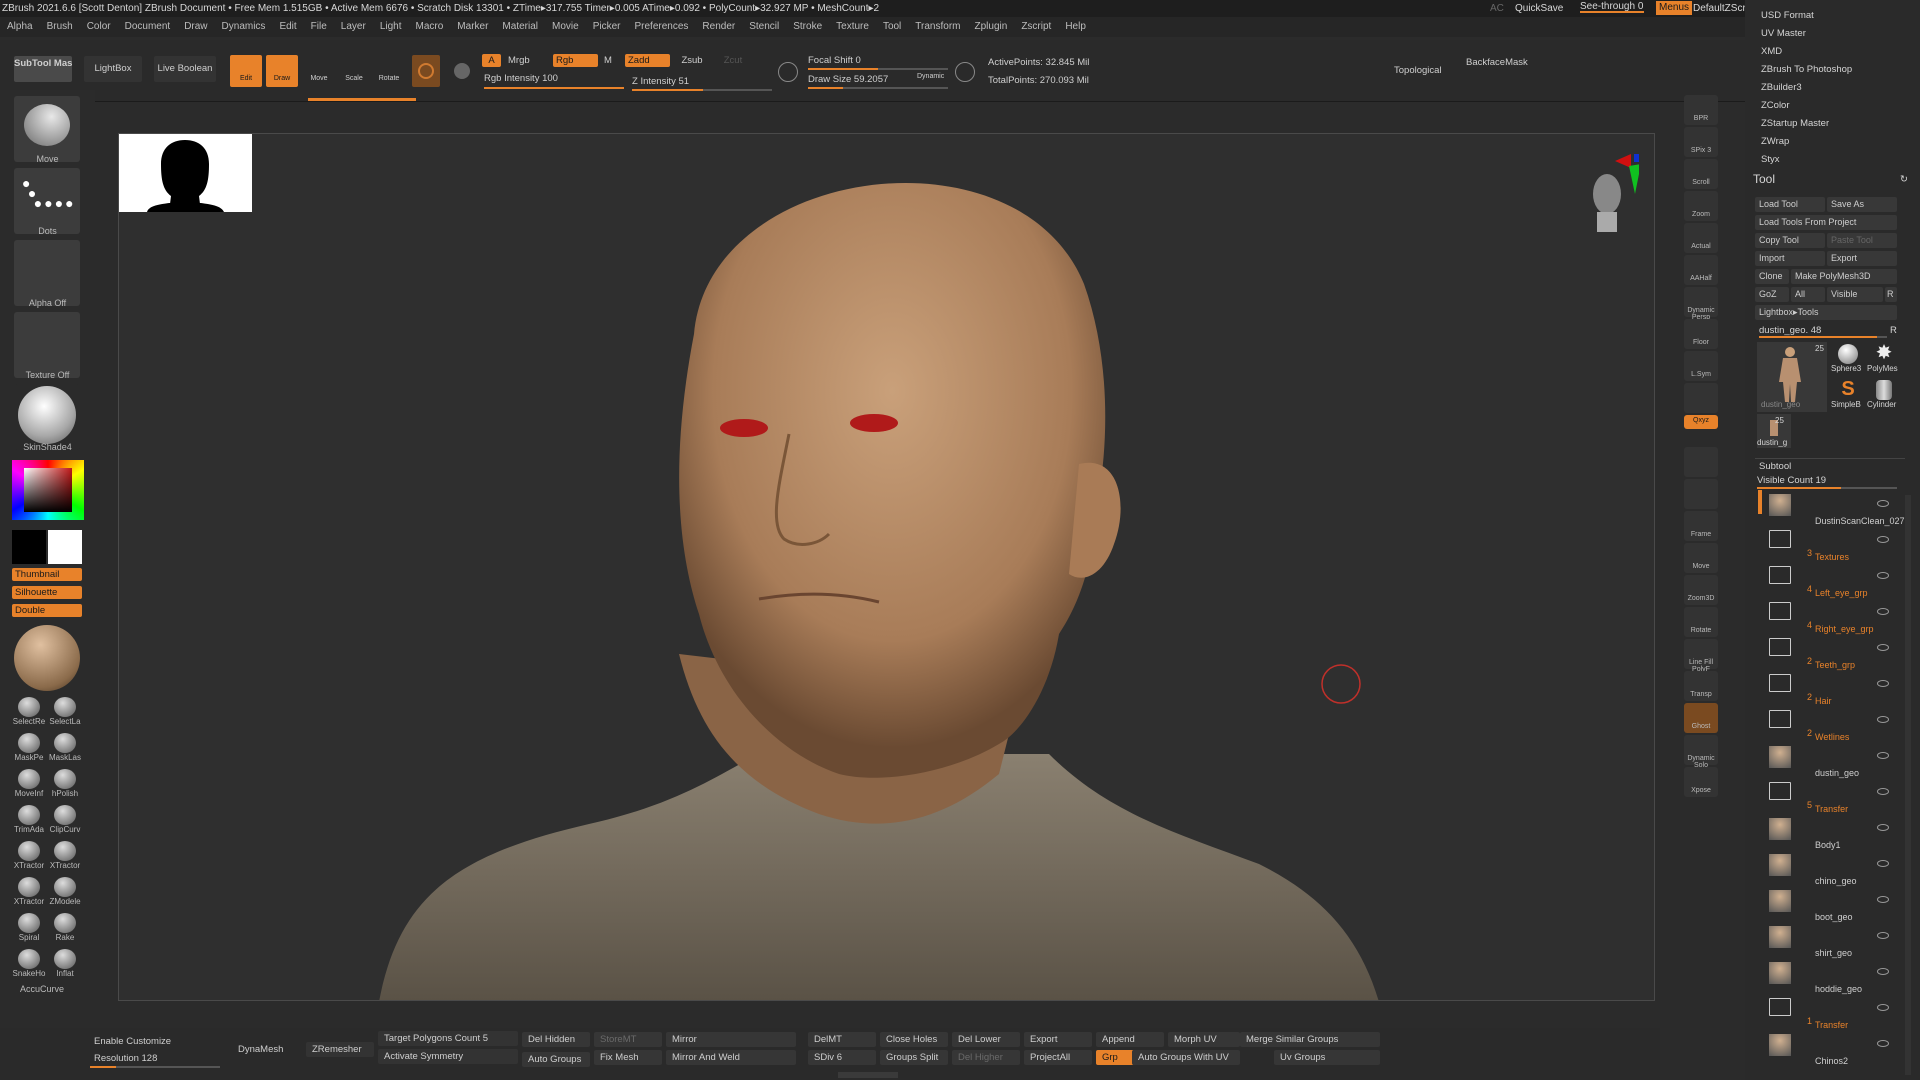 Image resolution: width=1920 pixels, height=1080 pixels. I want to click on draw-size-slider, so click(878, 88).